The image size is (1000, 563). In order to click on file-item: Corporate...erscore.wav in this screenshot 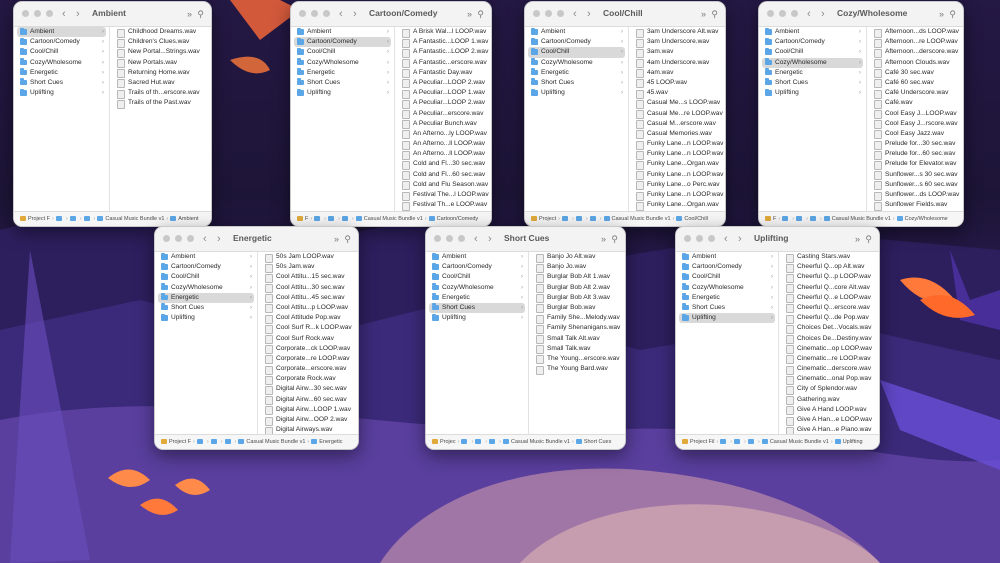, I will do `click(308, 369)`.